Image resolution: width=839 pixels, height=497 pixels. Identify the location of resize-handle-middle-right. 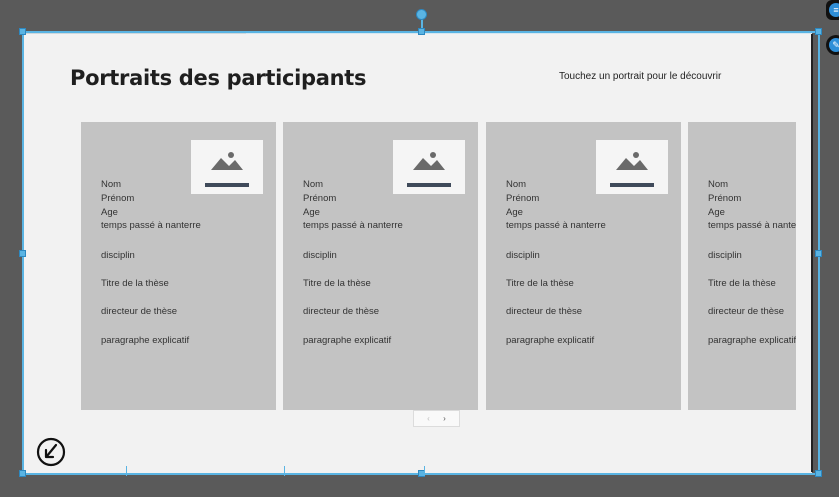
(818, 253).